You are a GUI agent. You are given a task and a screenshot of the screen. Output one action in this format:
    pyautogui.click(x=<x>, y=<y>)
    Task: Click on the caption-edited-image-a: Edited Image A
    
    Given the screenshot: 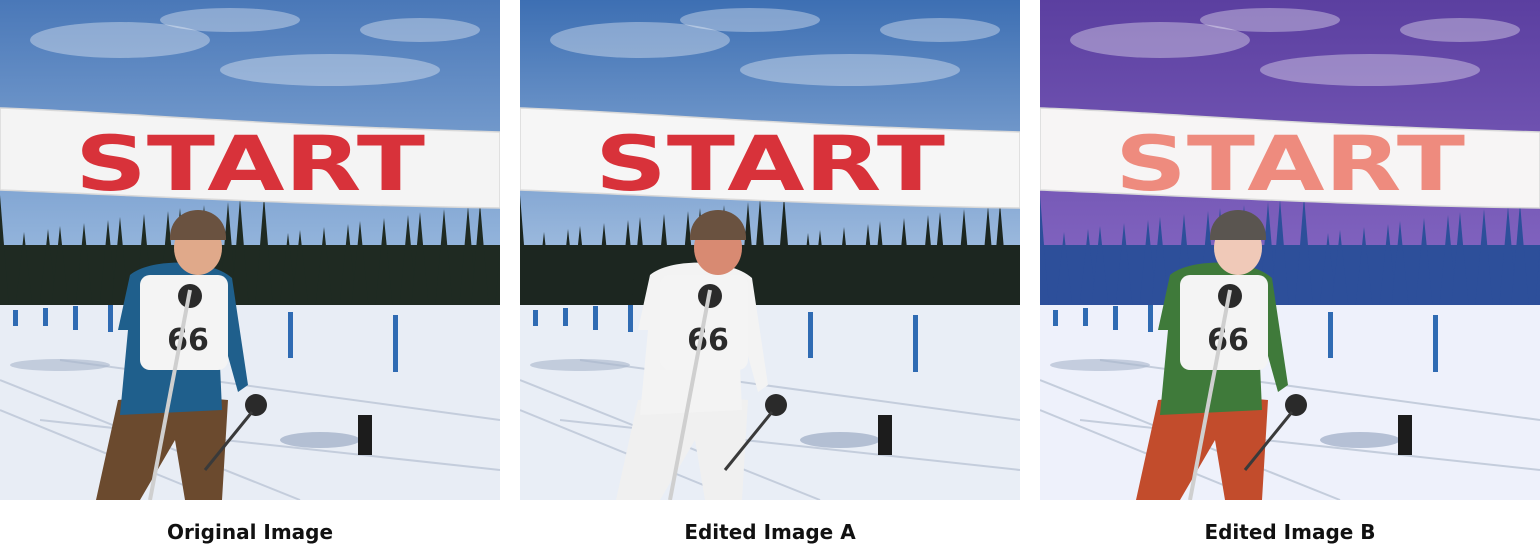 What is the action you would take?
    pyautogui.click(x=770, y=532)
    